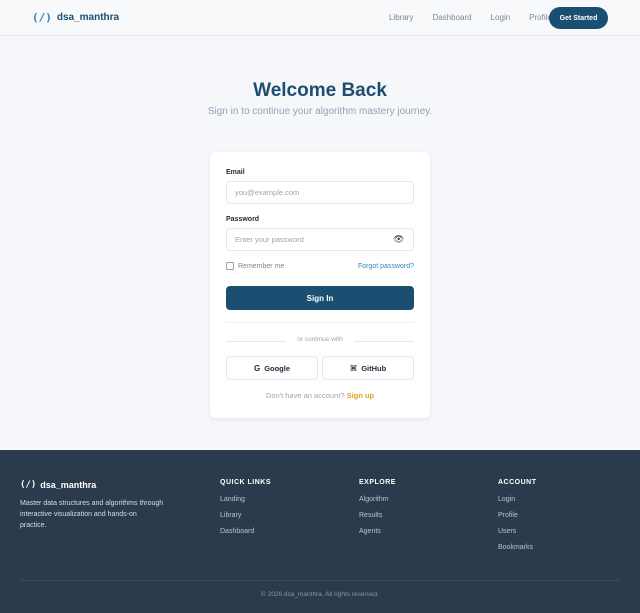 The image size is (640, 613). I want to click on main-nav: Library Dashboard Login Profile, so click(480, 17).